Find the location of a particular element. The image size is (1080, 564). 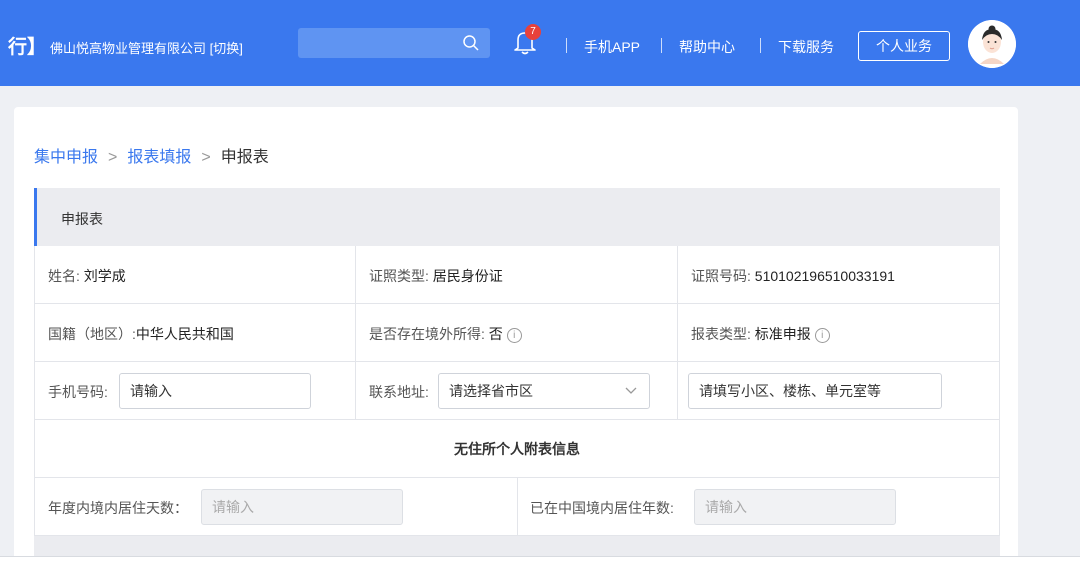

address-detail-cell: 请填写小区、楼栋、单元室等 is located at coordinates (839, 391).